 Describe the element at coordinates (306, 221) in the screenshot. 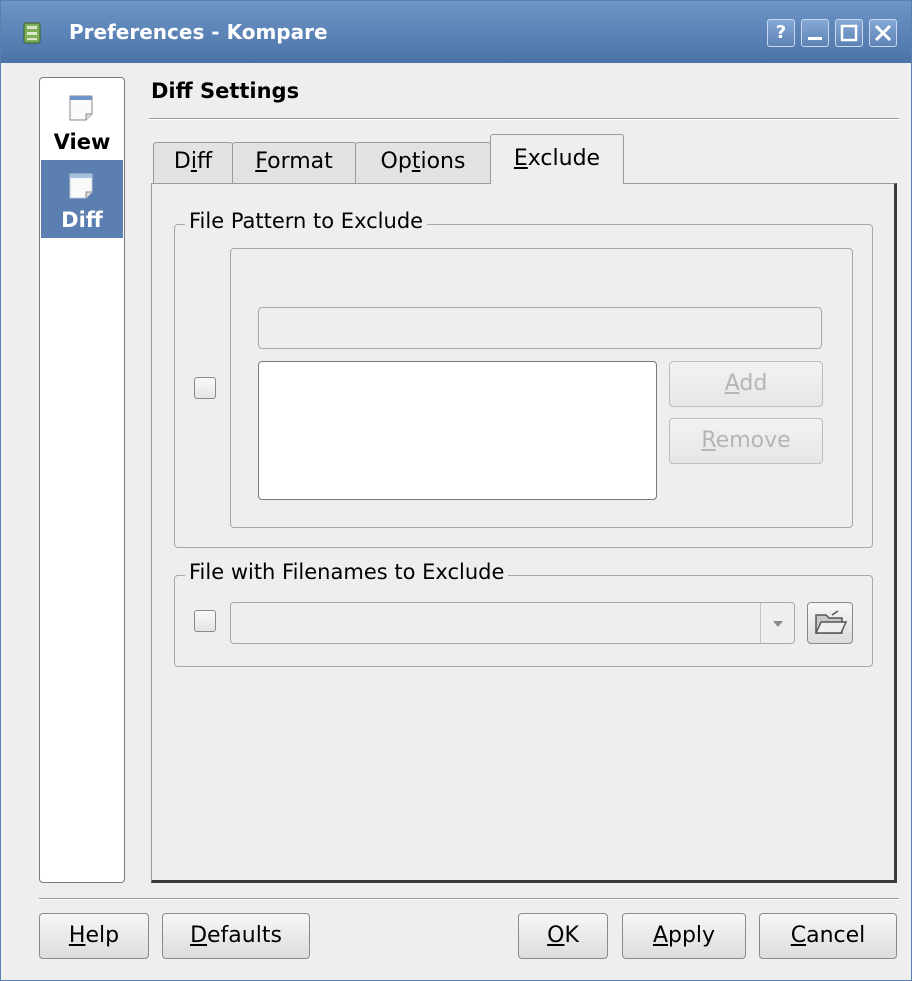

I see `file-pattern-group-title: File Pattern to Exclude` at that location.